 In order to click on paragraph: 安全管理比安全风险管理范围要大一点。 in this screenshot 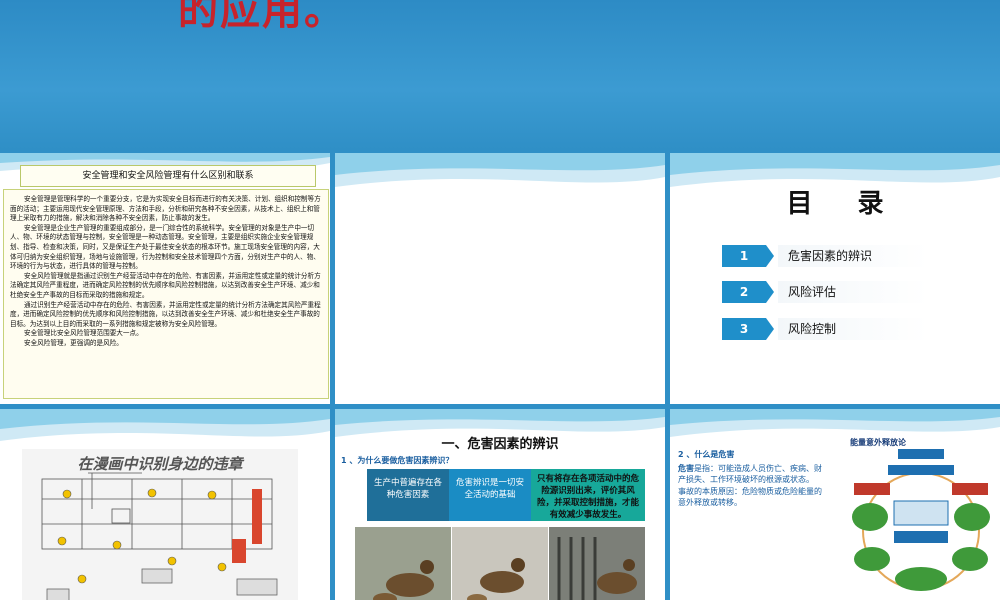, I will do `click(83, 333)`.